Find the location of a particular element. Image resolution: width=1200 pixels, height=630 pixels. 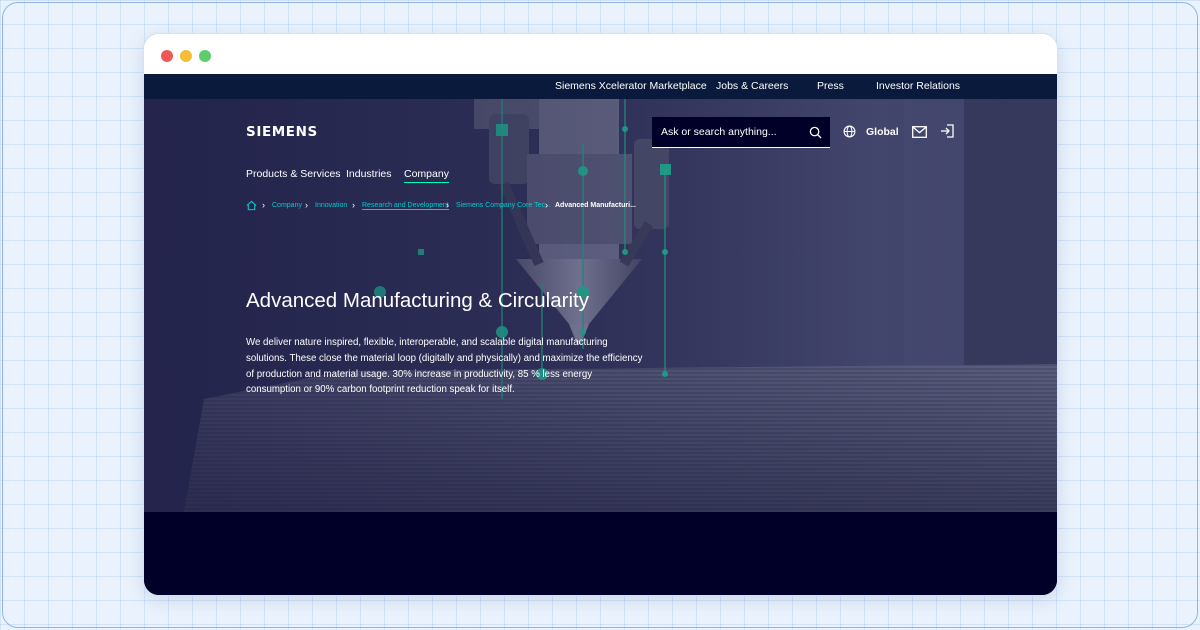

search-box is located at coordinates (741, 132).